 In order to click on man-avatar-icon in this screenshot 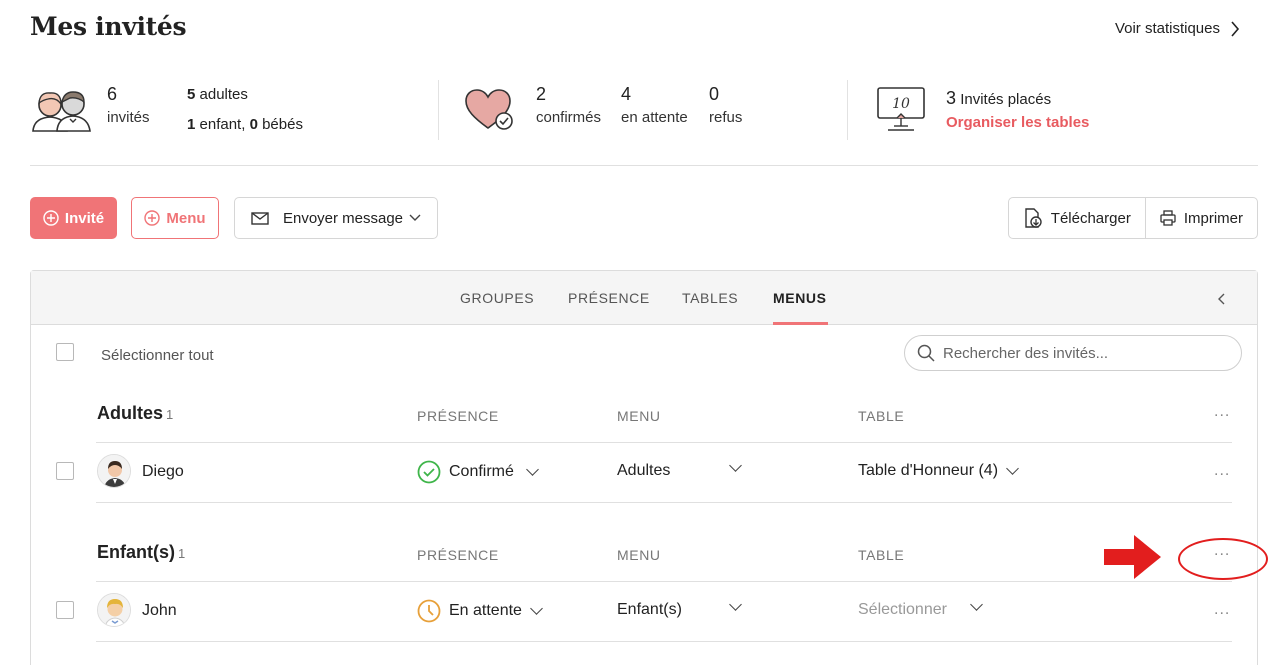, I will do `click(114, 471)`.